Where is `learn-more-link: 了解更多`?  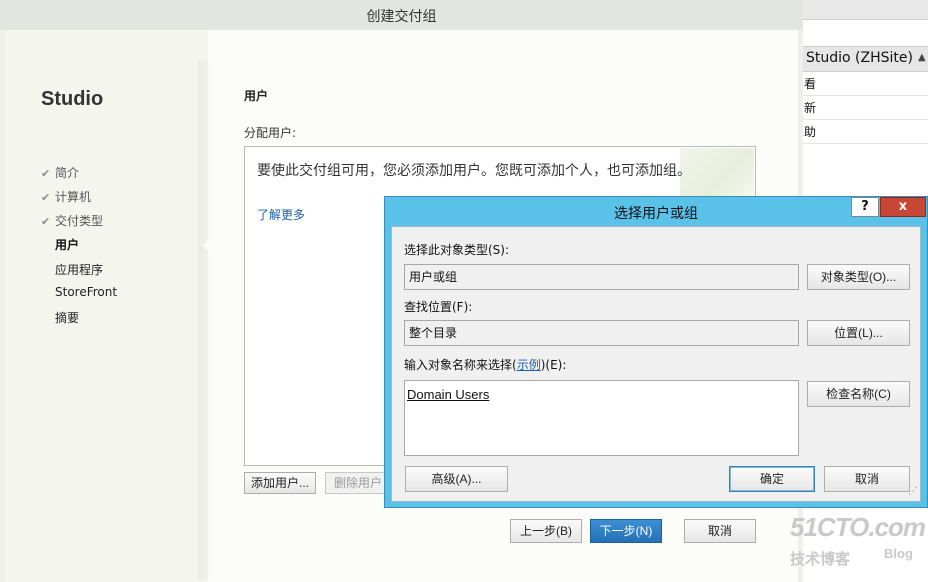 learn-more-link: 了解更多 is located at coordinates (281, 214).